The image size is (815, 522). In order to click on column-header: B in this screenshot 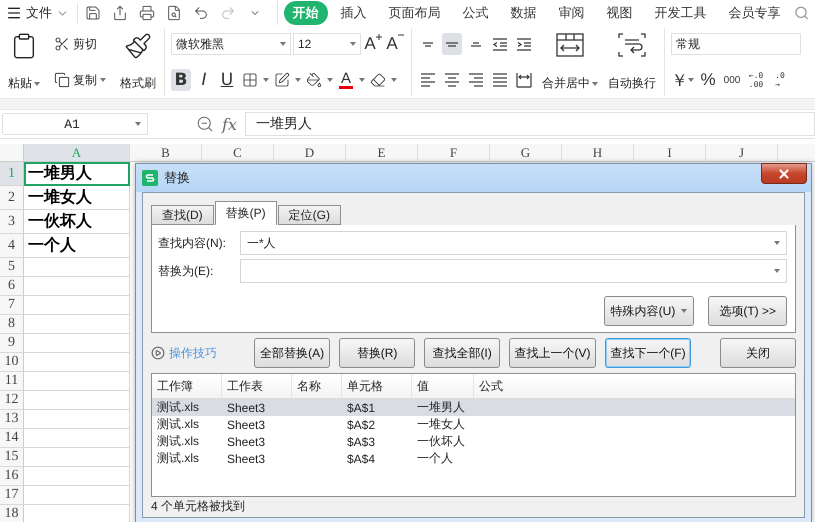, I will do `click(166, 153)`.